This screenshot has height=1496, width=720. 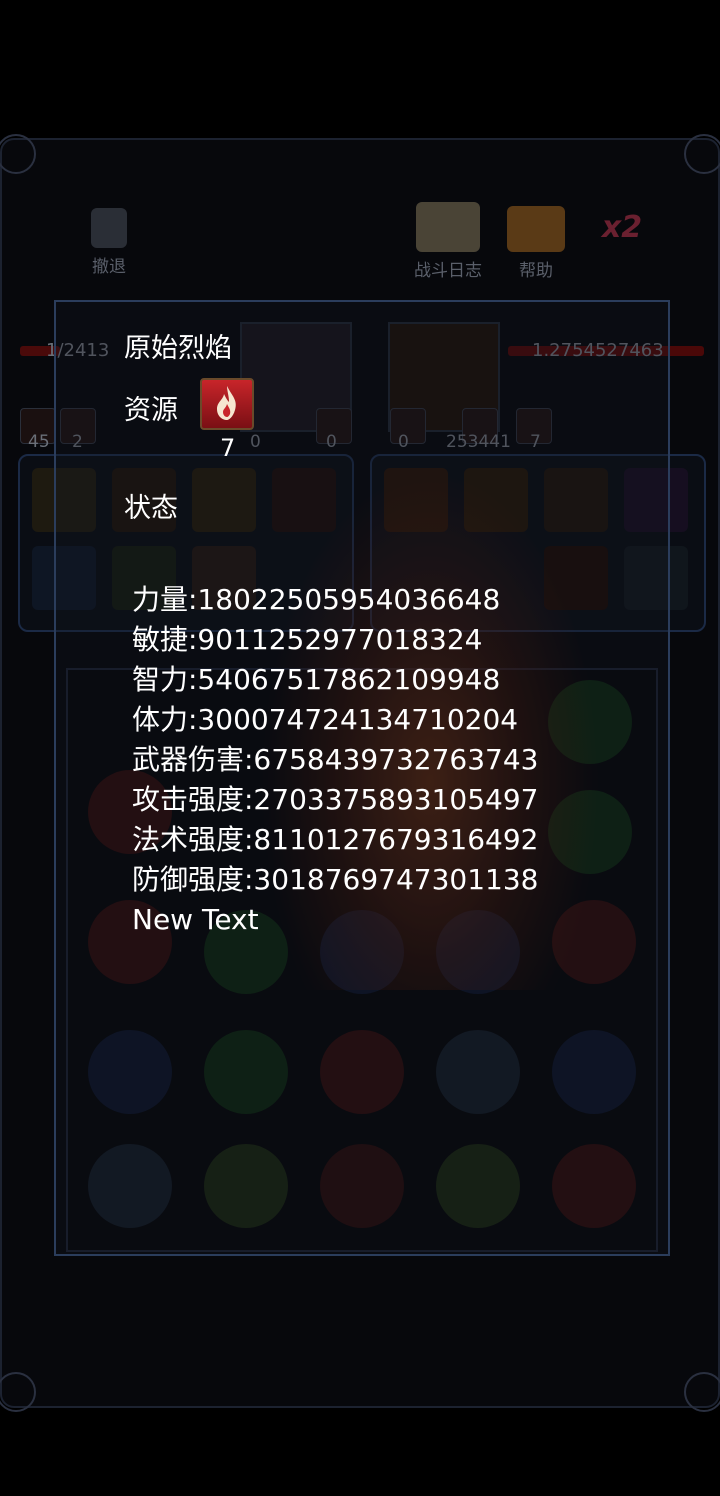 What do you see at coordinates (448, 227) in the screenshot?
I see `battle-log-icon` at bounding box center [448, 227].